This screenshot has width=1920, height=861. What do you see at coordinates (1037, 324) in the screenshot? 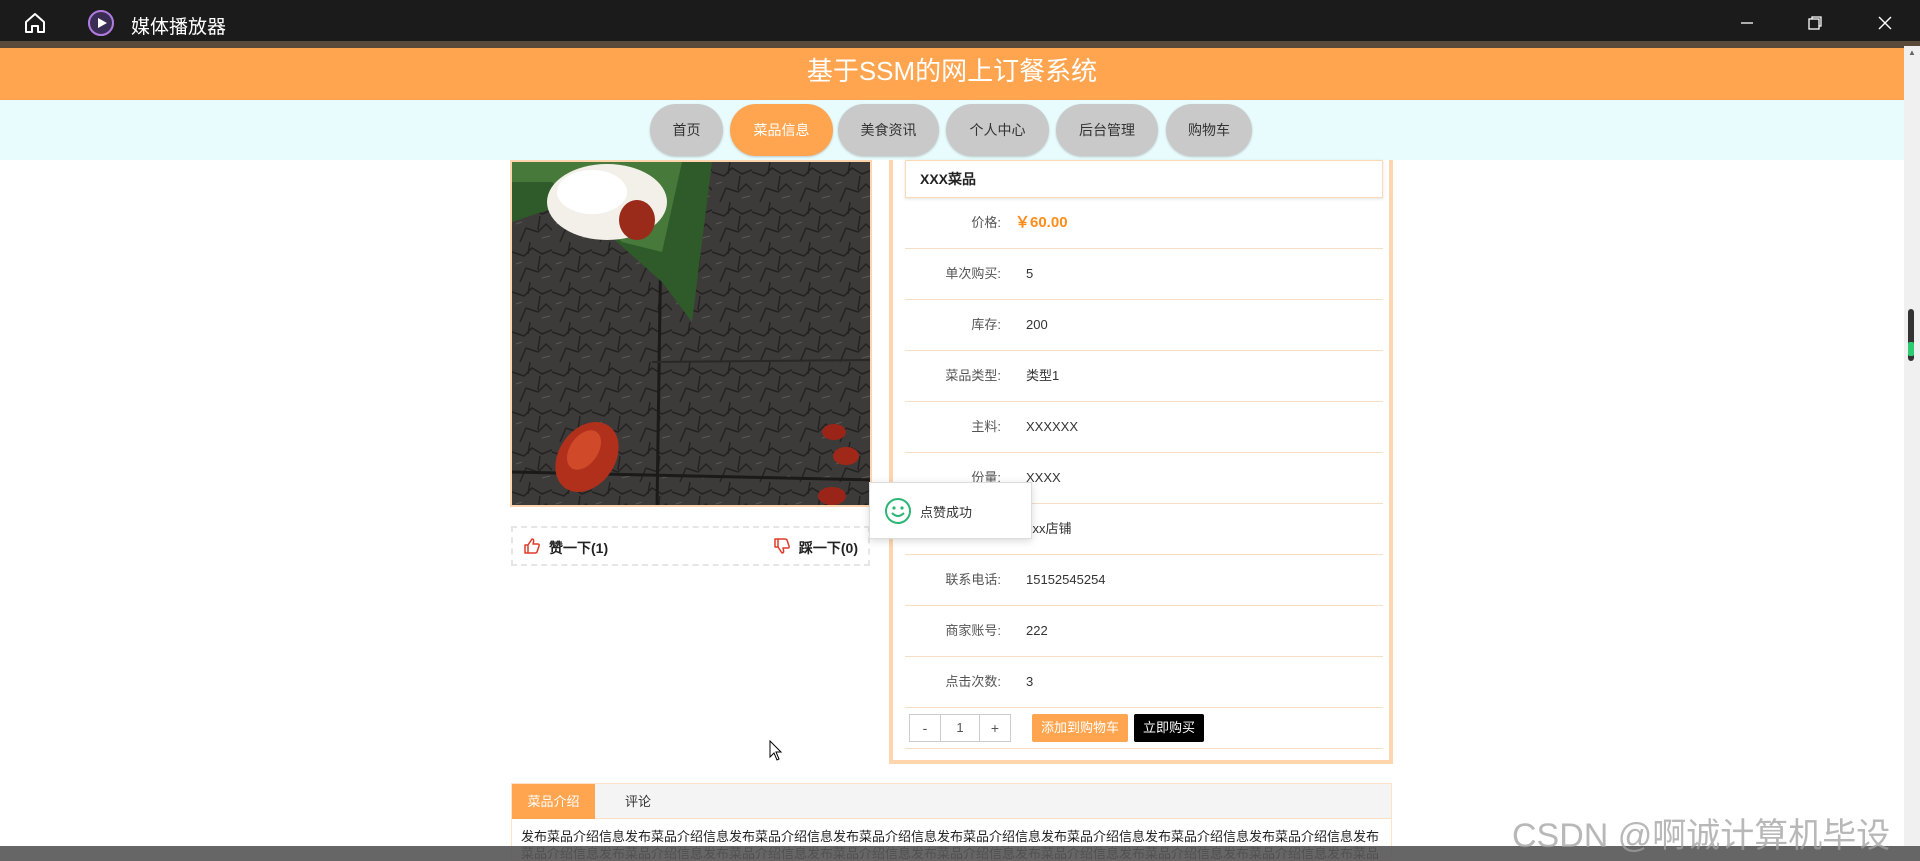
I see `field-value: 200` at bounding box center [1037, 324].